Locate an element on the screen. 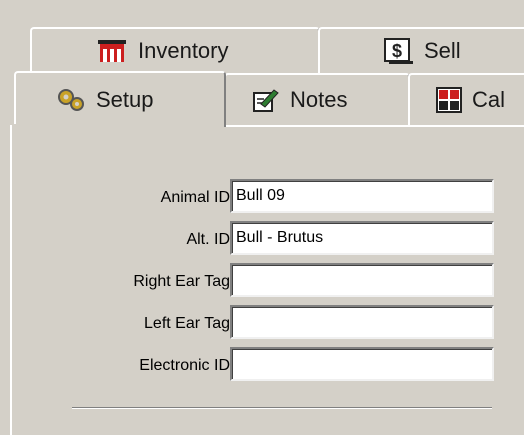 This screenshot has width=524, height=435. tab-sell-label: Sell is located at coordinates (442, 50).